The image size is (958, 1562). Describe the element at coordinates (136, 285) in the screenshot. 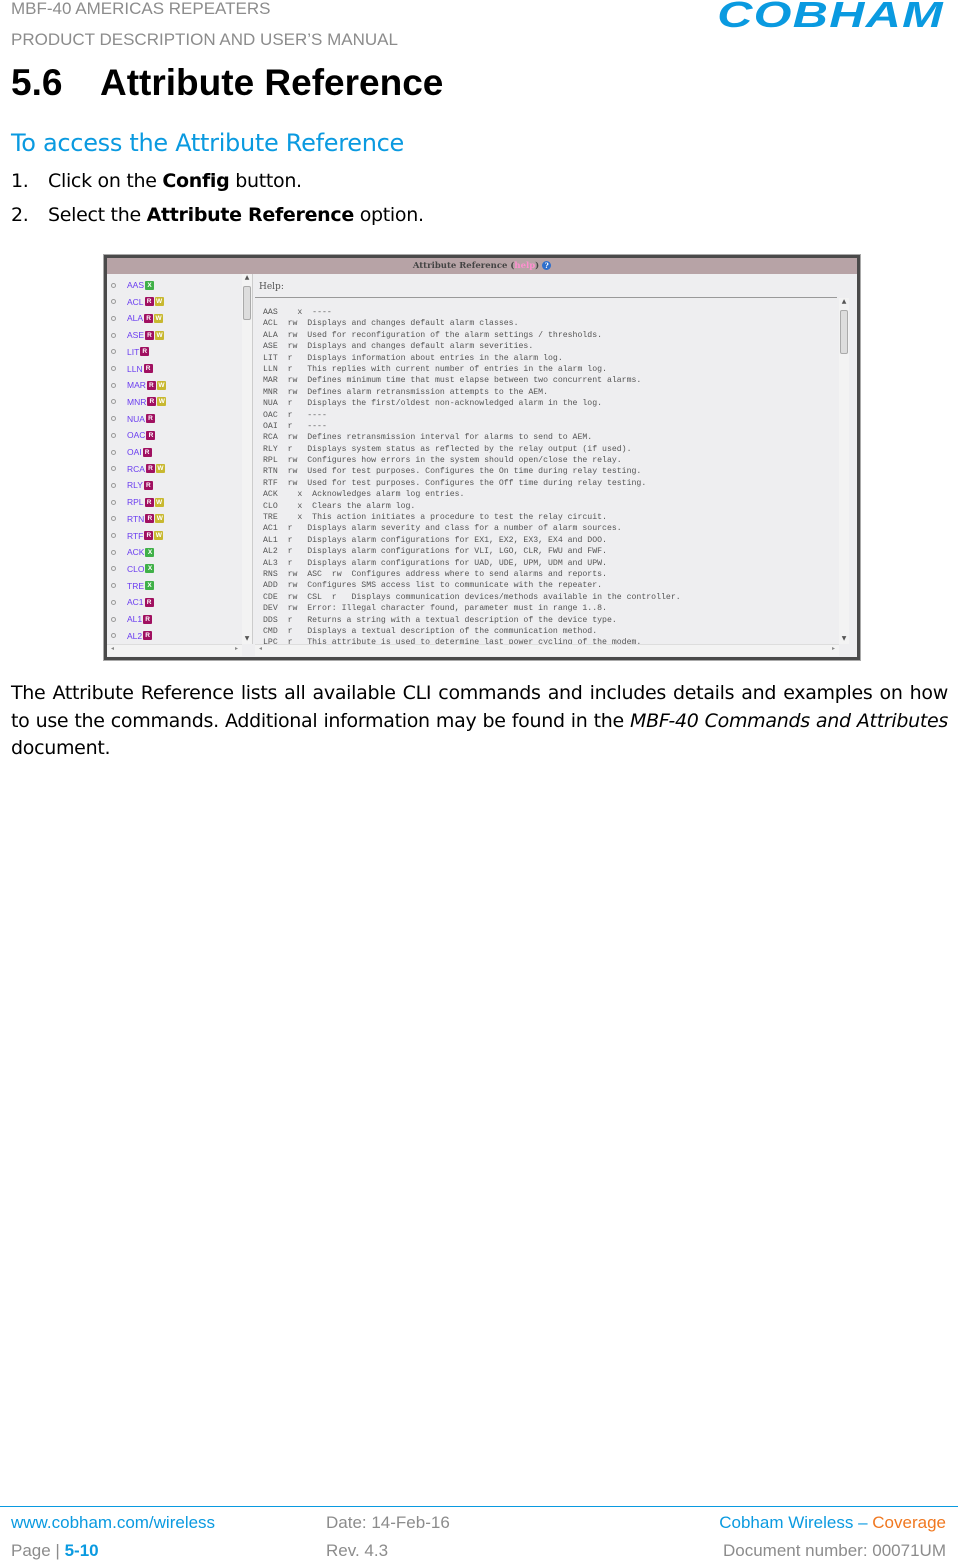

I see `attribute-code: AAS` at that location.